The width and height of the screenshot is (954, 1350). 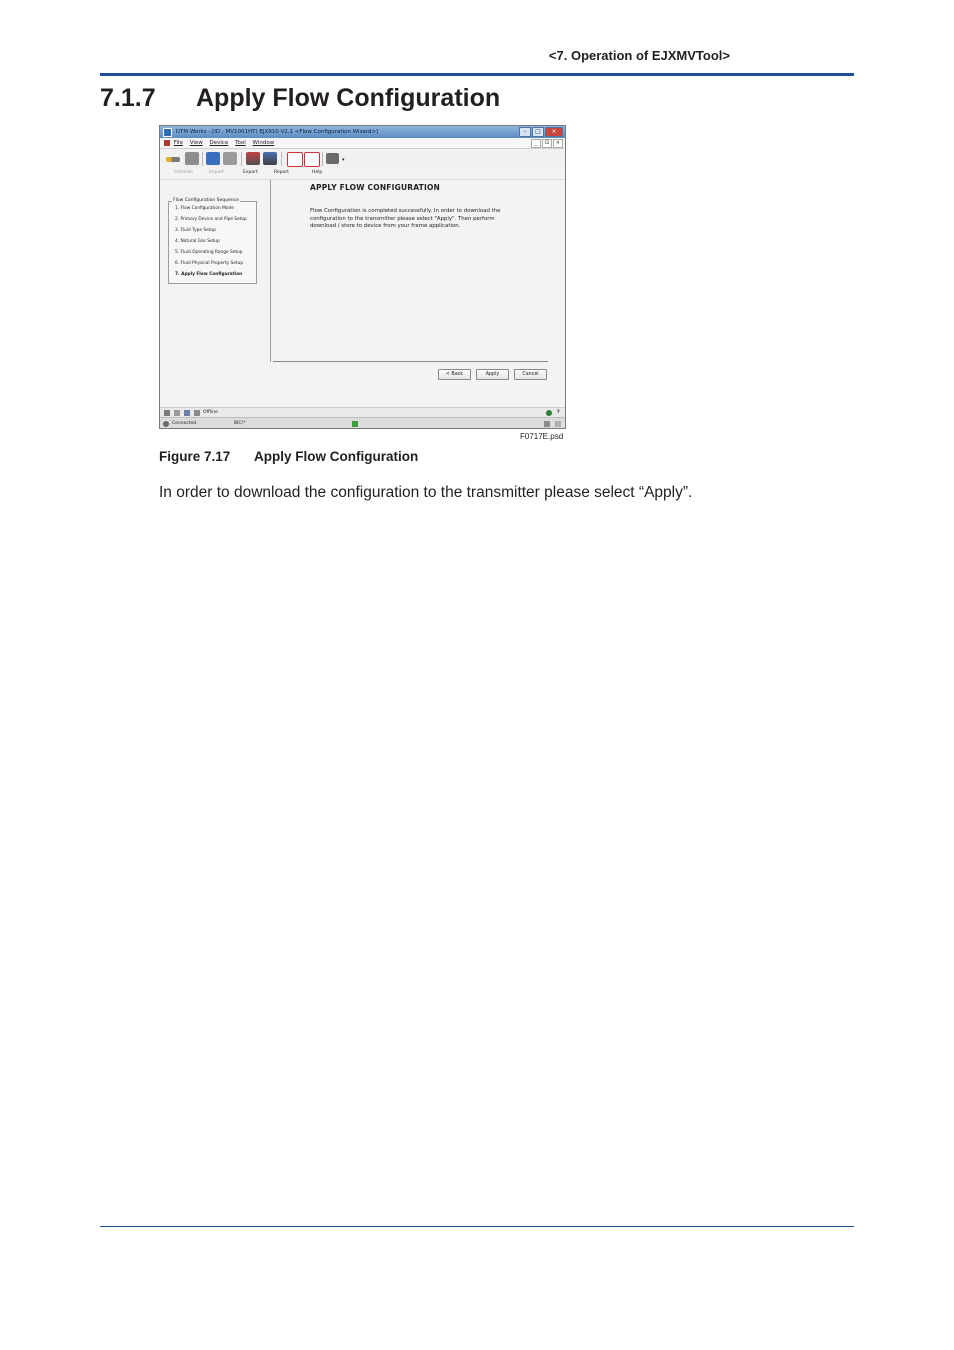 I want to click on wizard-heading: APPLY FLOW CONFIGURATION, so click(x=375, y=187).